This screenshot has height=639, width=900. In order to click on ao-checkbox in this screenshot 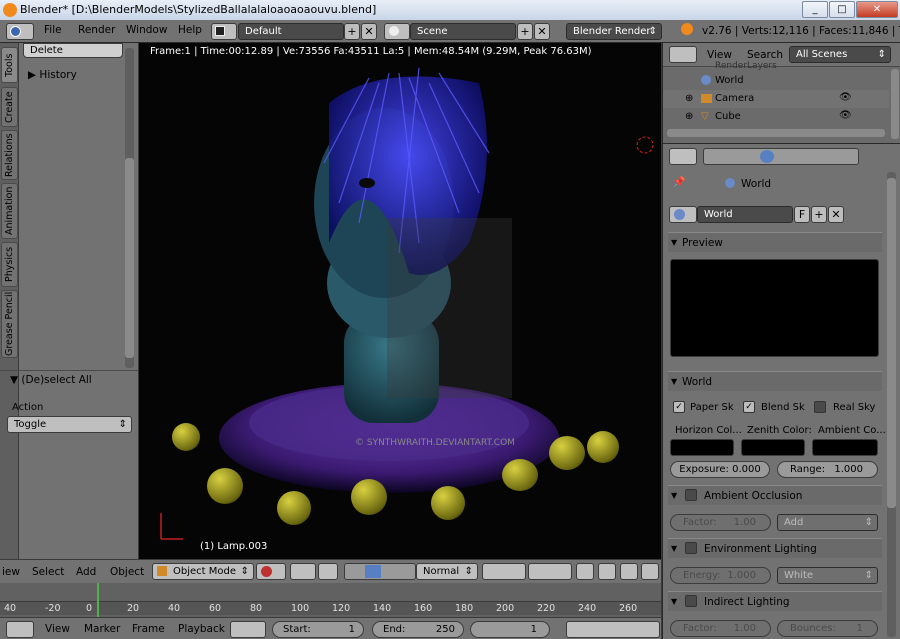, I will do `click(691, 495)`.